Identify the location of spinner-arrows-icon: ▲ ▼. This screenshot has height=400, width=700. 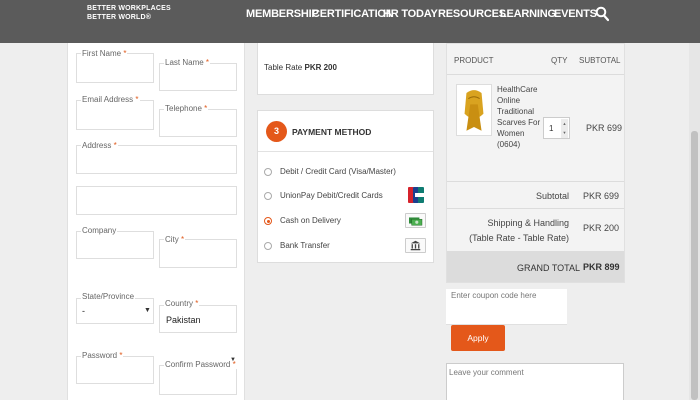
(564, 128).